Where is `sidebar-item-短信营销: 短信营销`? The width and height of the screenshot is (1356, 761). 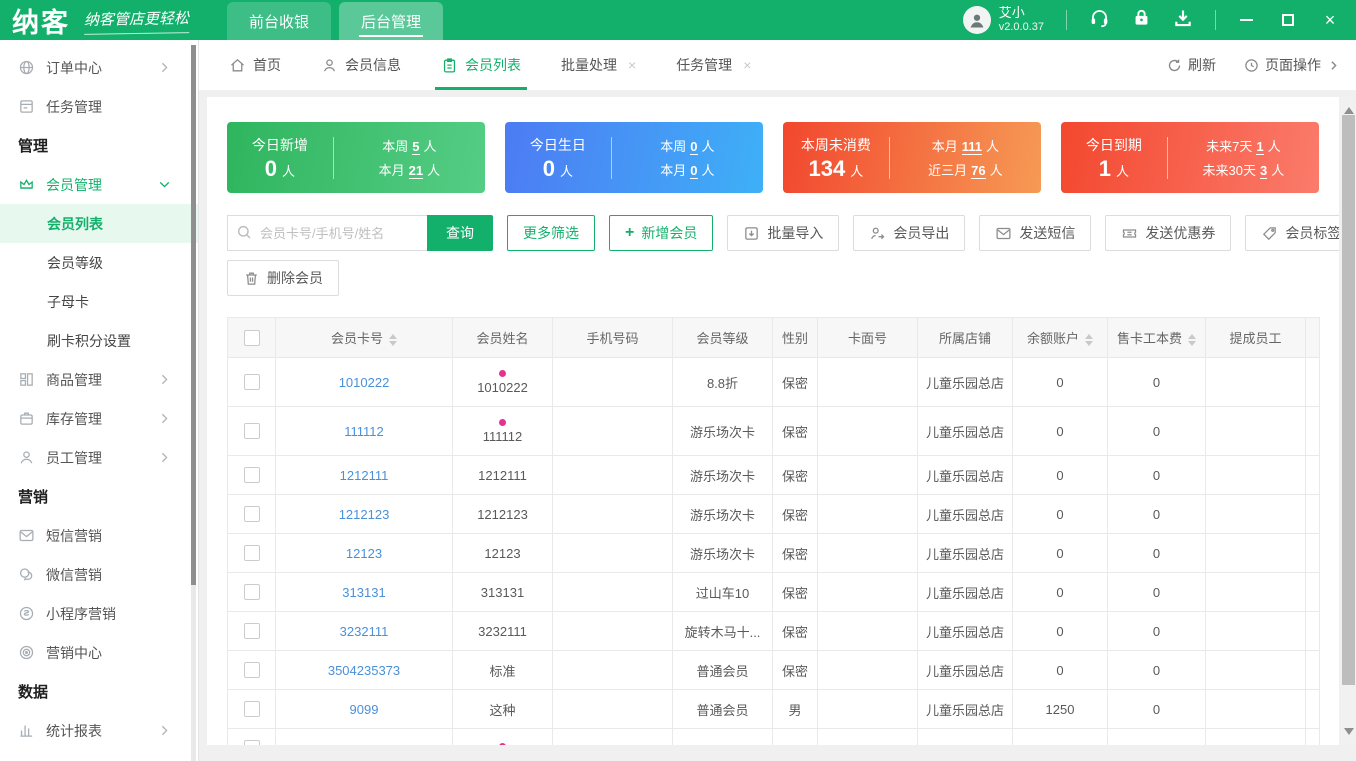 sidebar-item-短信营销: 短信营销 is located at coordinates (99, 535).